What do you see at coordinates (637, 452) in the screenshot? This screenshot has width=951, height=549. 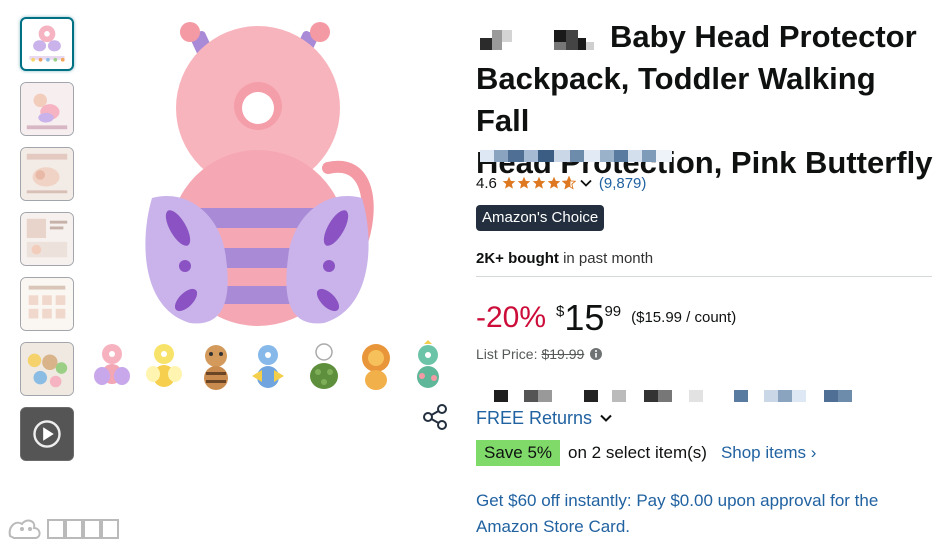 I see `coupon-description: on 2 select item(s)` at bounding box center [637, 452].